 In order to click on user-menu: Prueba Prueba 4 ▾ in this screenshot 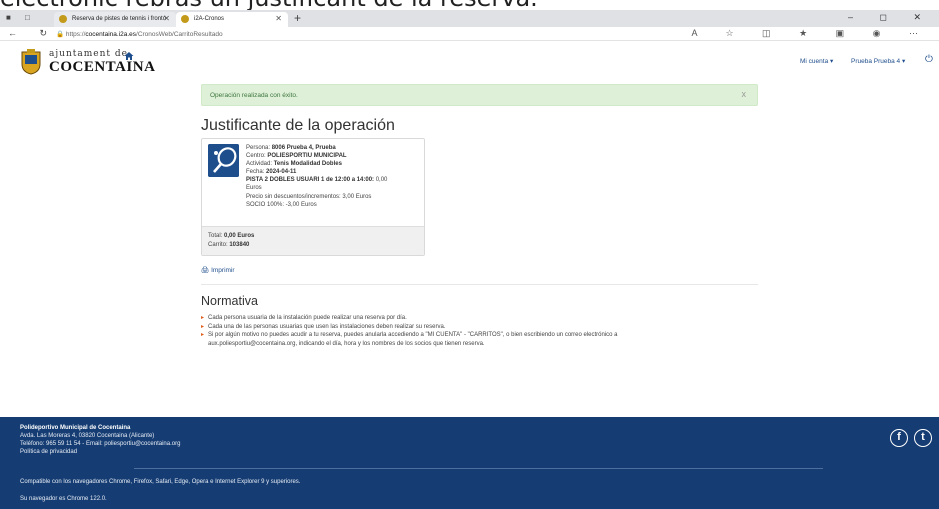, I will do `click(878, 61)`.